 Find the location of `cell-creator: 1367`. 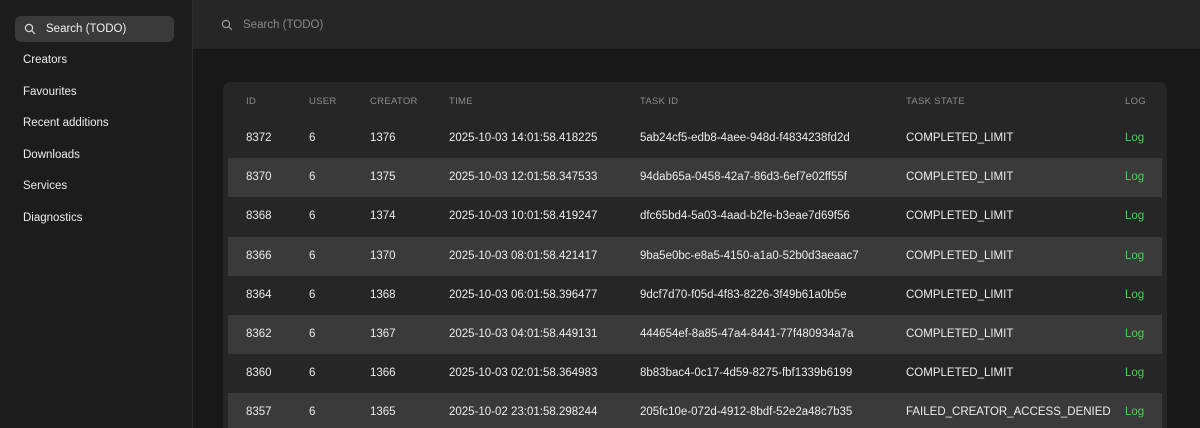

cell-creator: 1367 is located at coordinates (383, 333).